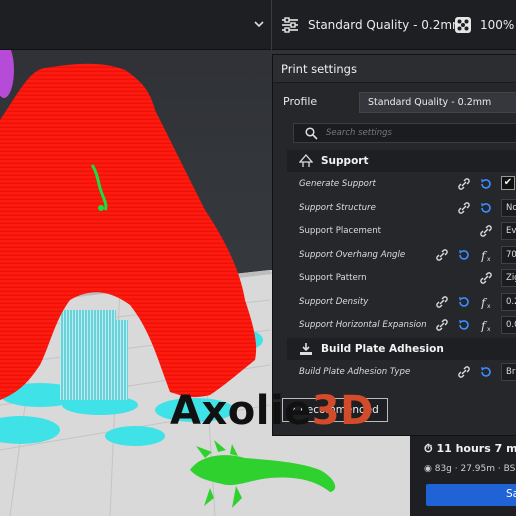  What do you see at coordinates (94, 355) in the screenshot?
I see `support-structures` at bounding box center [94, 355].